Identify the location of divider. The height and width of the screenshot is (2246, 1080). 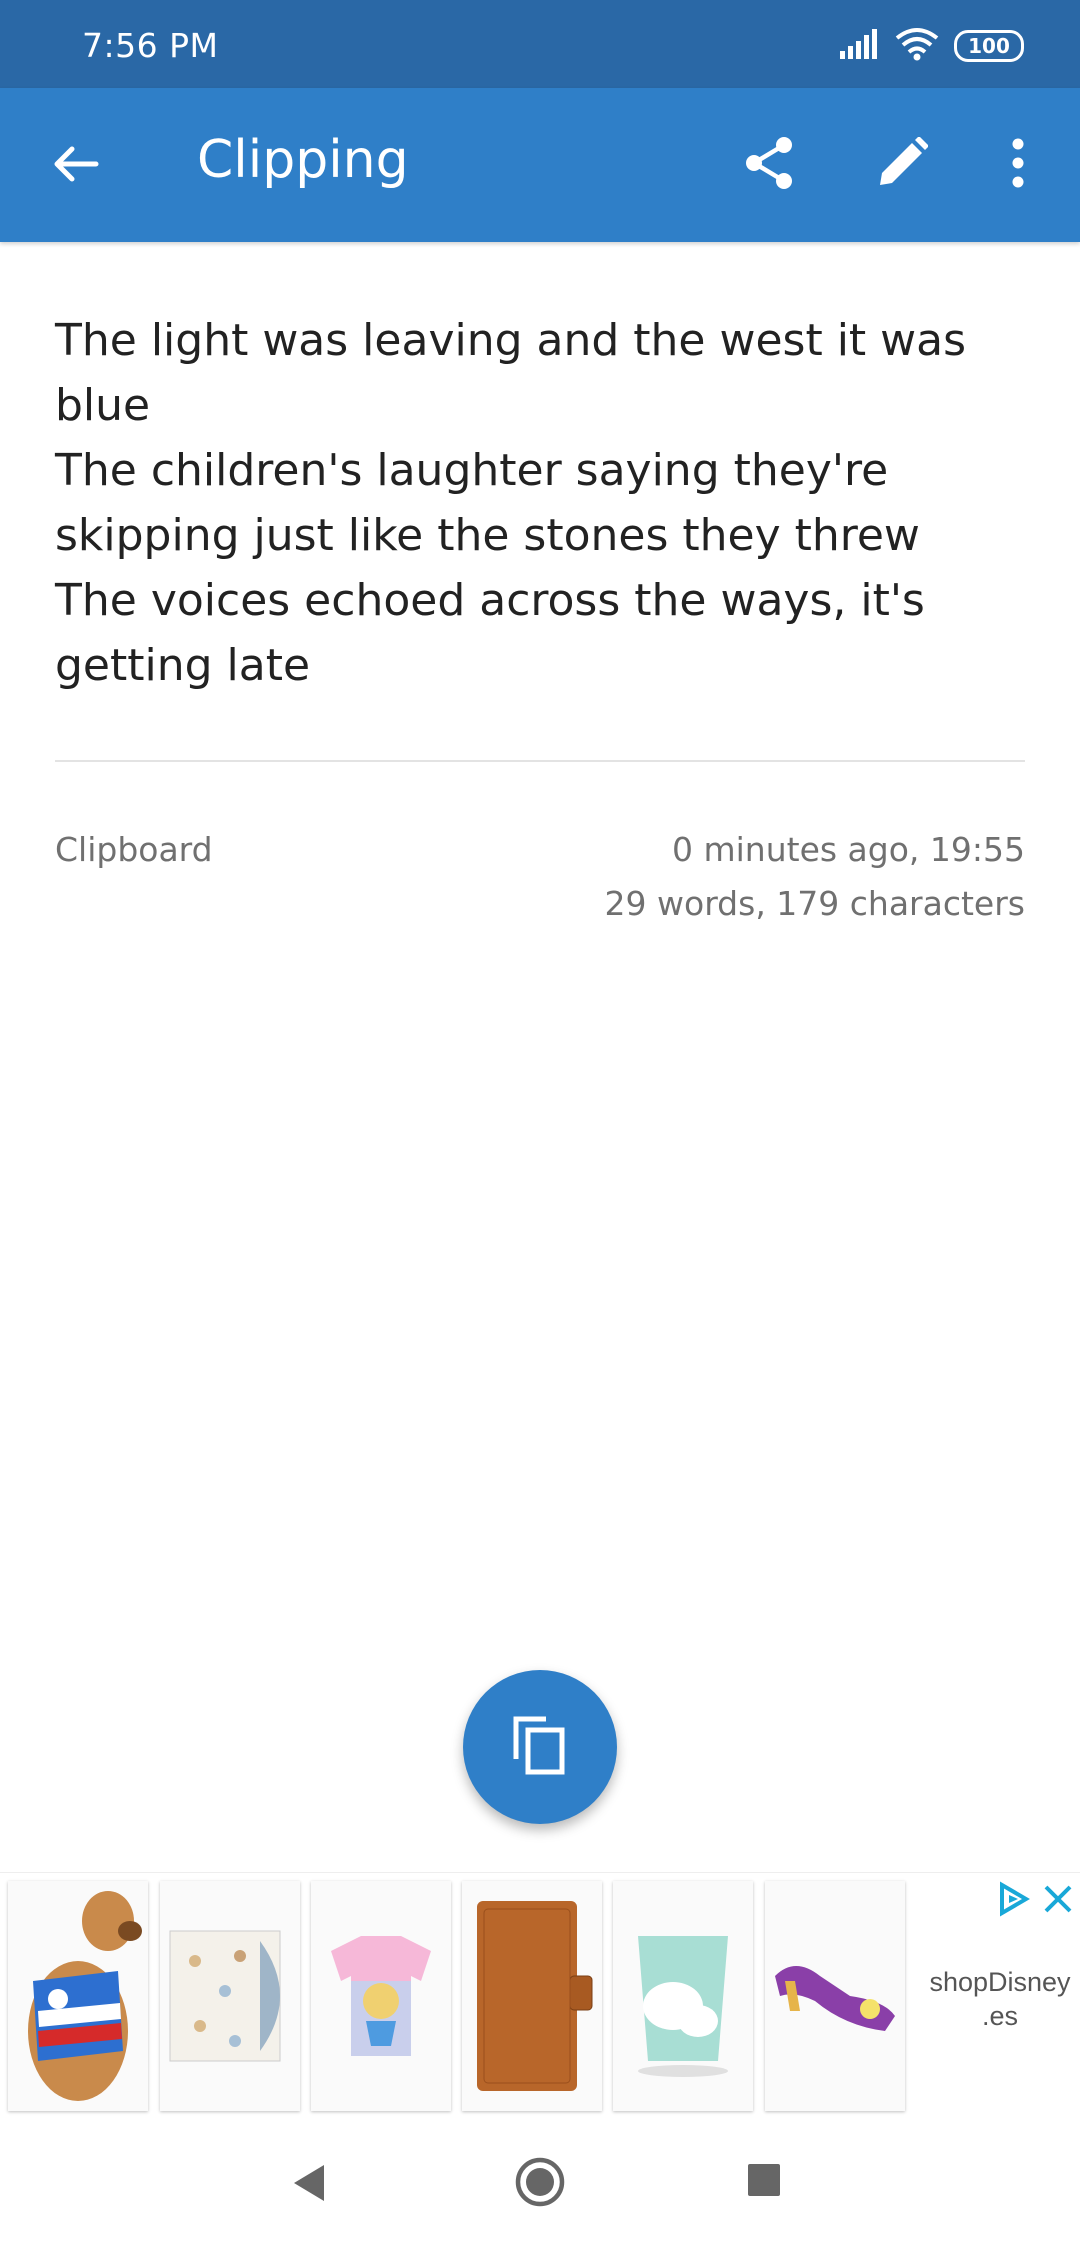
(540, 761).